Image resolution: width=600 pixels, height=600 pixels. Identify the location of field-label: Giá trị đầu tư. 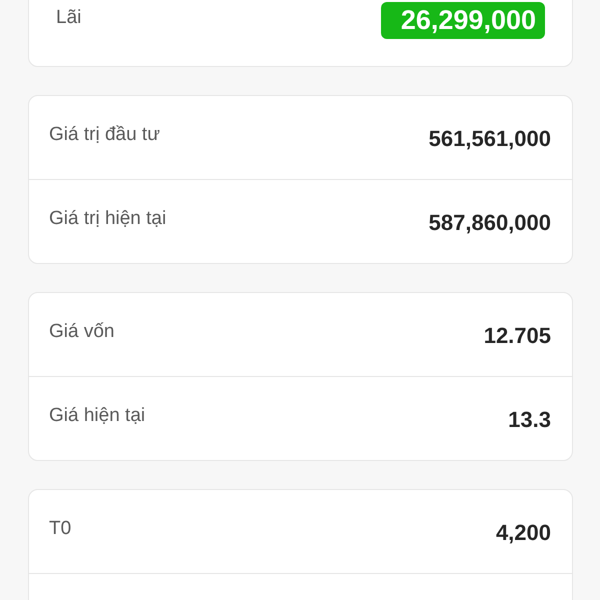
(104, 135).